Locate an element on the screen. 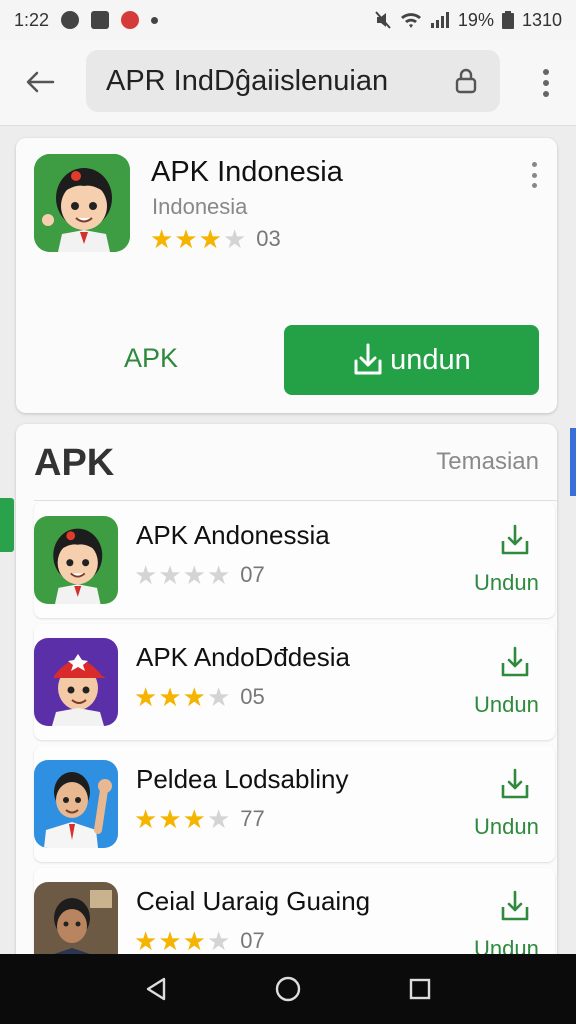  app-rating: ★ ★ ★ ★ 77 is located at coordinates (199, 819).